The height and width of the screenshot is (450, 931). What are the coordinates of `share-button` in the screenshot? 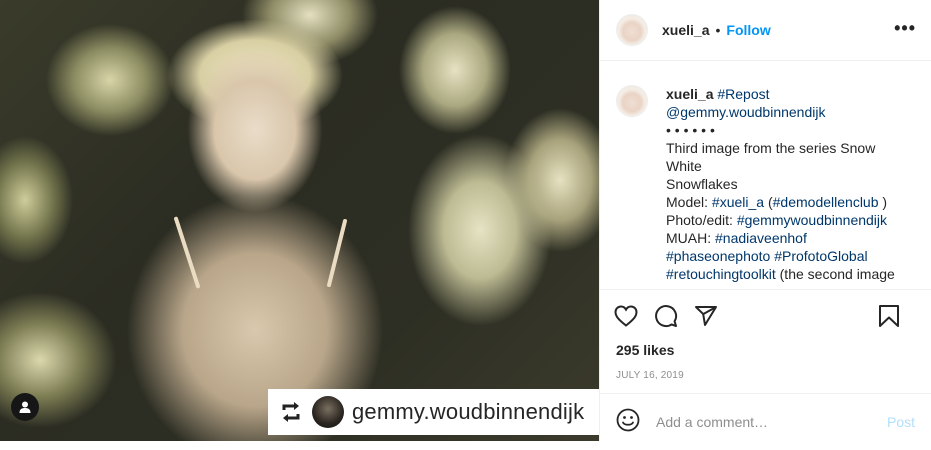 It's located at (706, 316).